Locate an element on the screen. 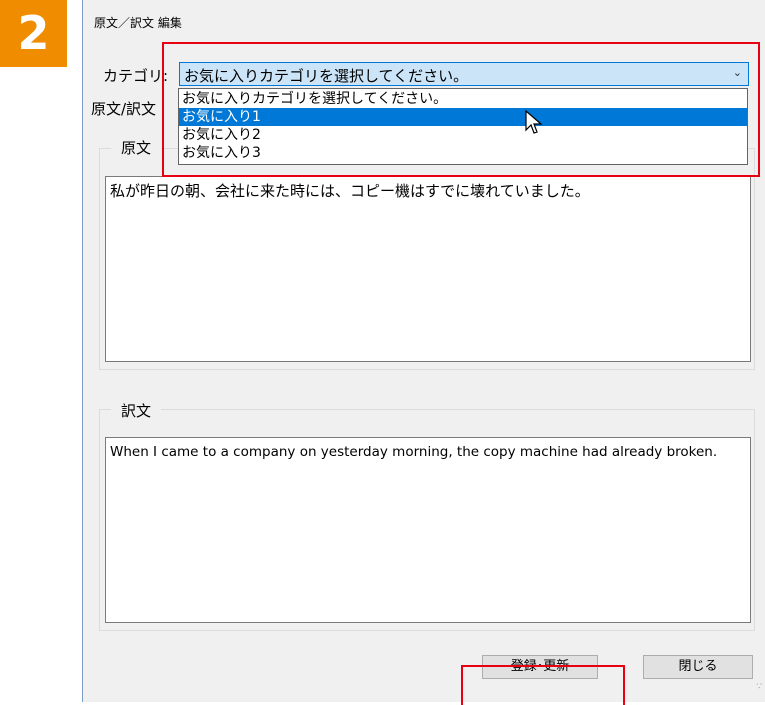 Image resolution: width=765 pixels, height=705 pixels. register-button-highlight-box is located at coordinates (543, 685).